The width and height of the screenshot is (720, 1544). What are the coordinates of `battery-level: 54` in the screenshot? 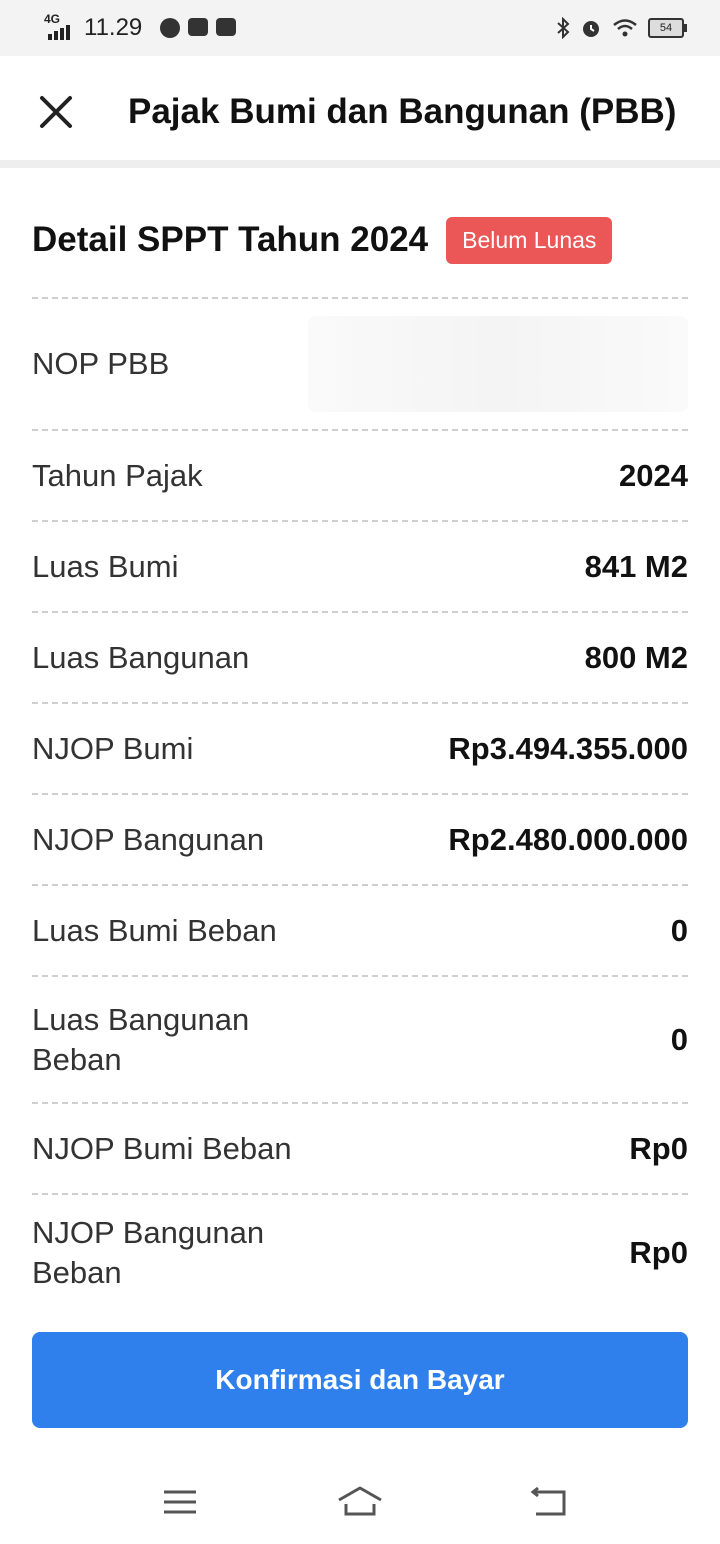 It's located at (666, 28).